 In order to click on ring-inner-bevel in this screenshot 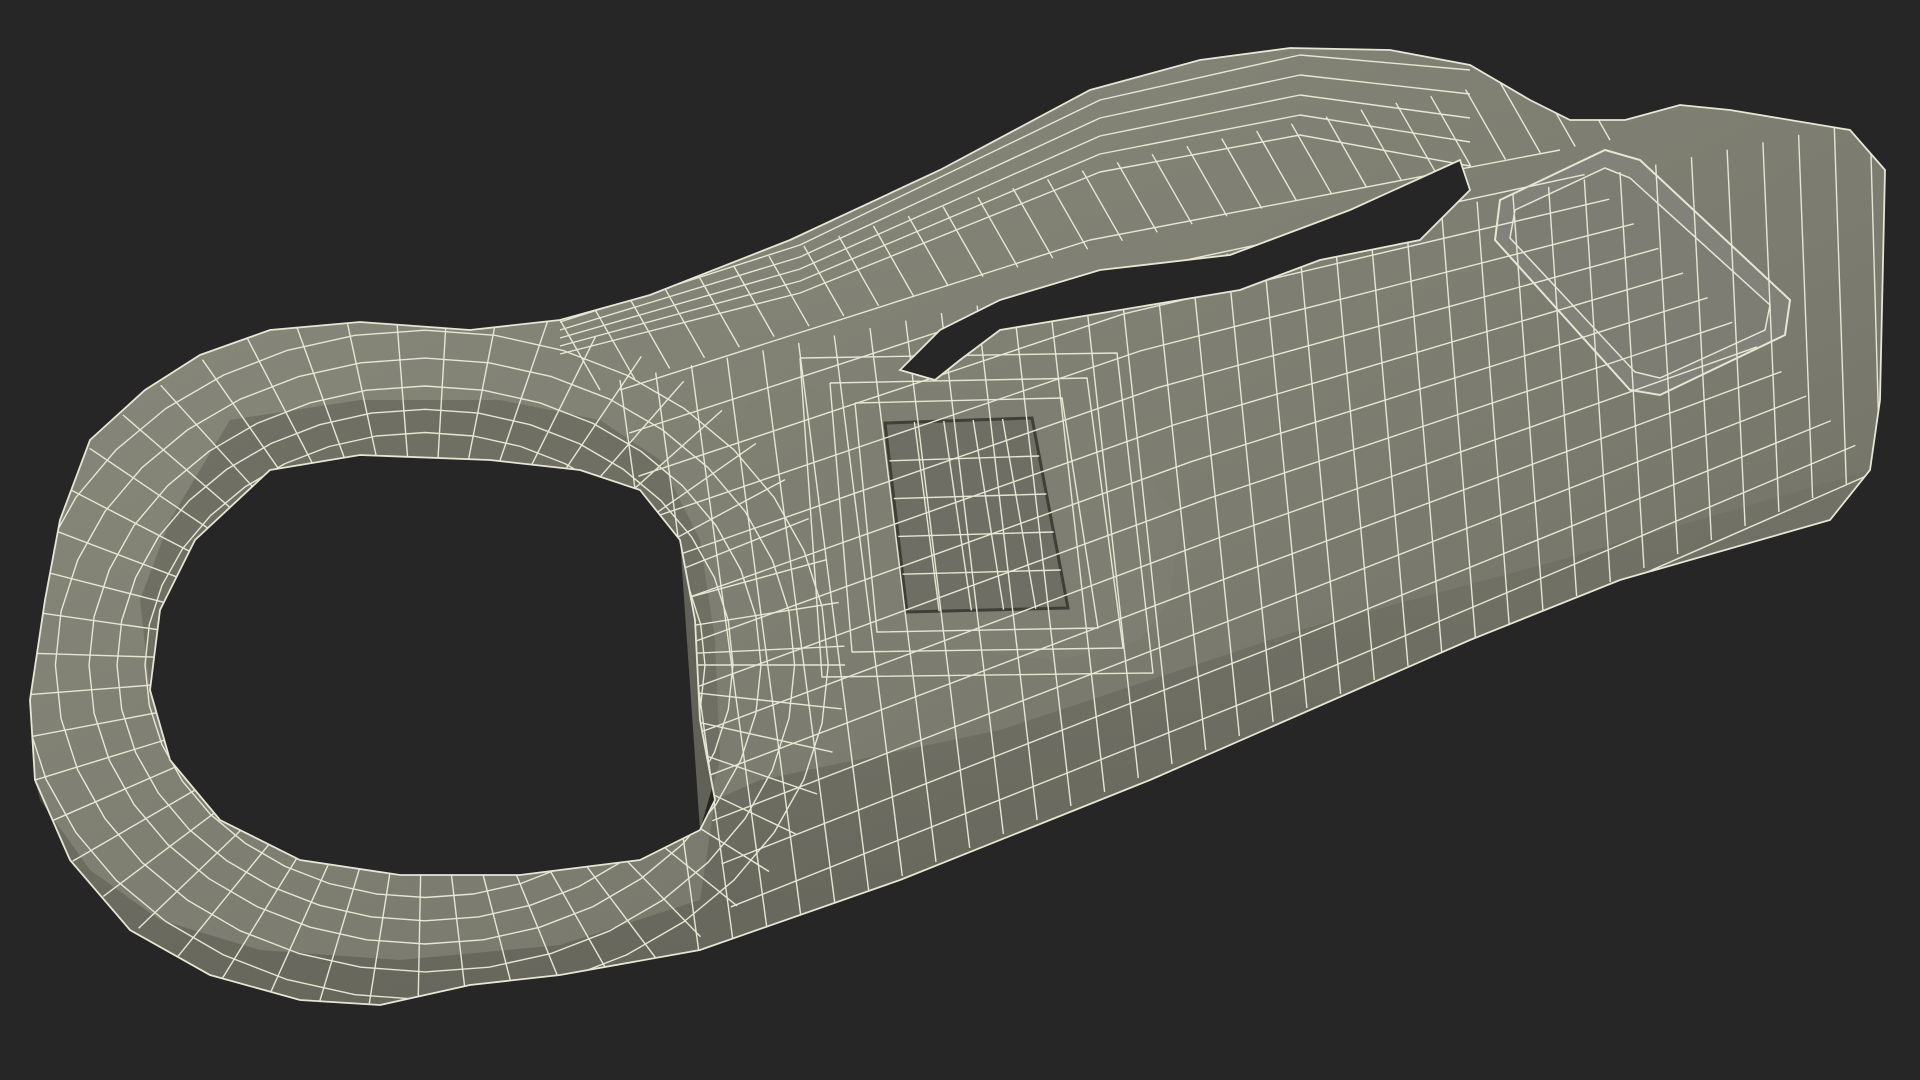, I will do `click(430, 615)`.